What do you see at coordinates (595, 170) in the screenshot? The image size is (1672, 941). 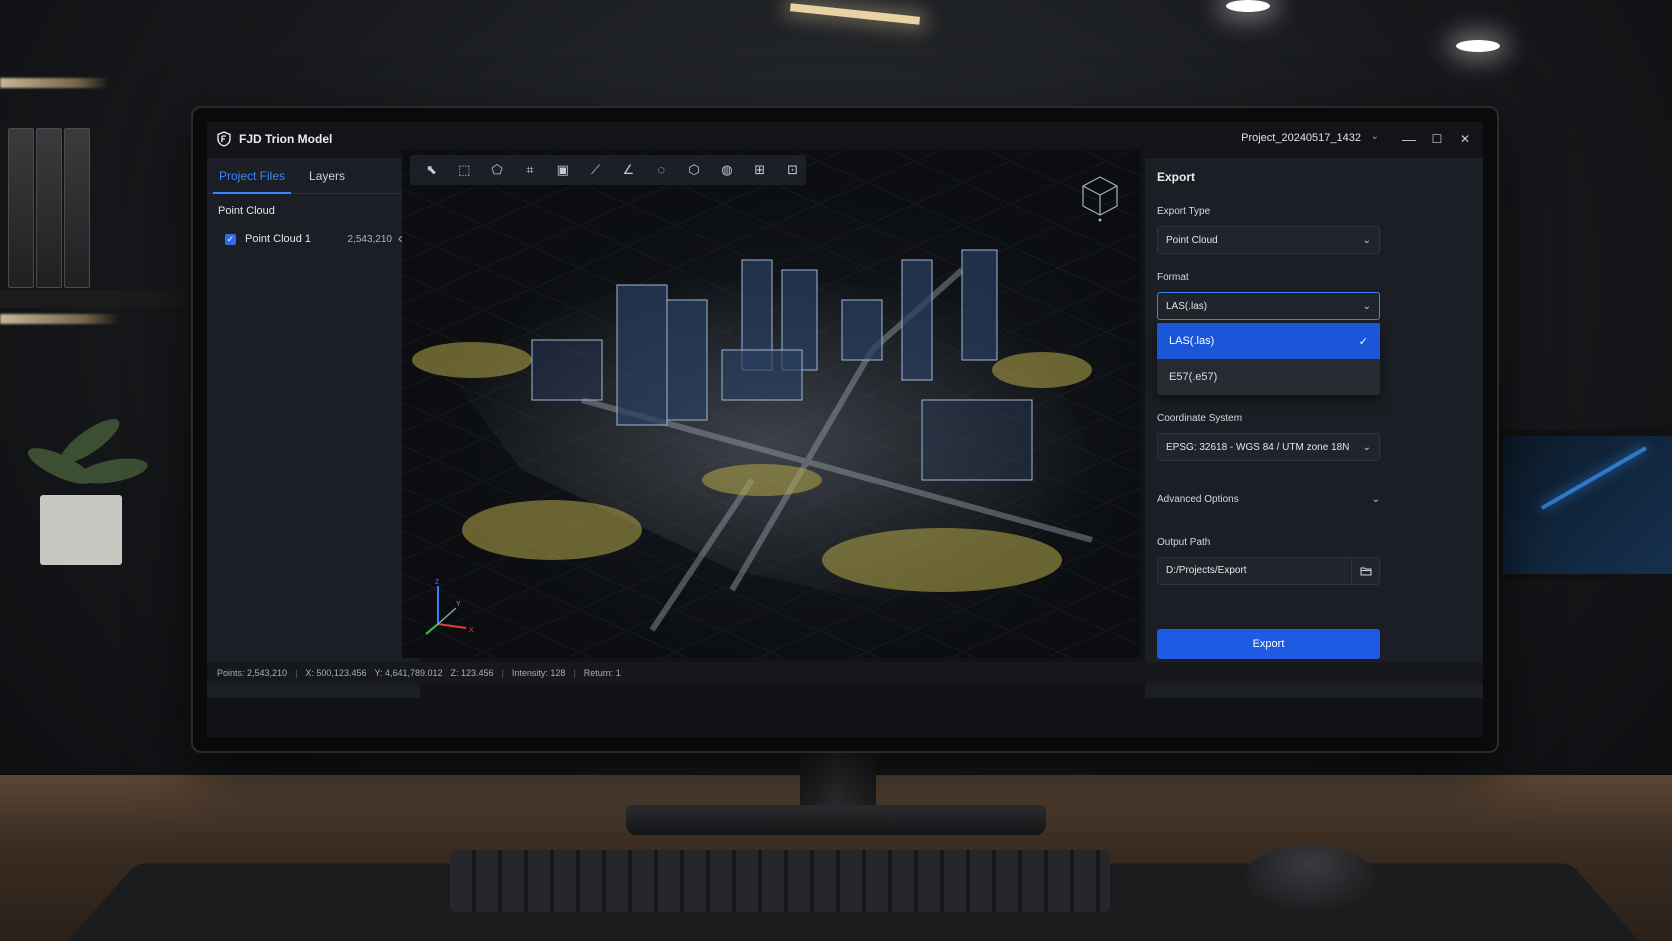 I see `measure-icon: ⟋` at bounding box center [595, 170].